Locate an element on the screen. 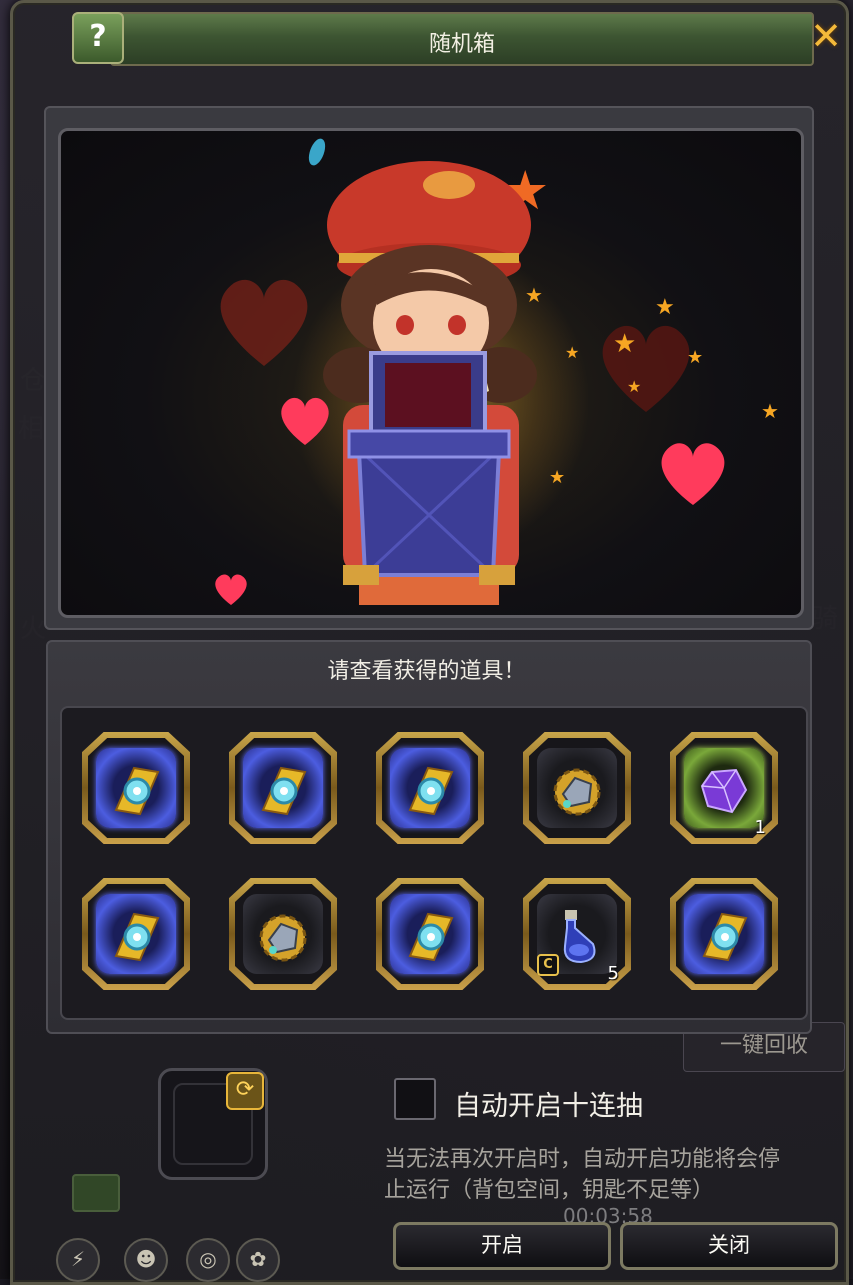  leaf-icon is located at coordinates (96, 1193).